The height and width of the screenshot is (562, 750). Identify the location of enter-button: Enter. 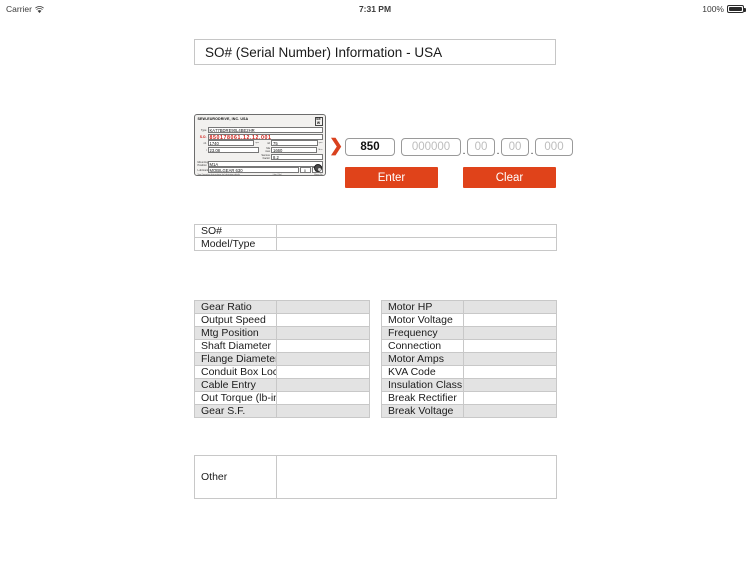
(391, 177).